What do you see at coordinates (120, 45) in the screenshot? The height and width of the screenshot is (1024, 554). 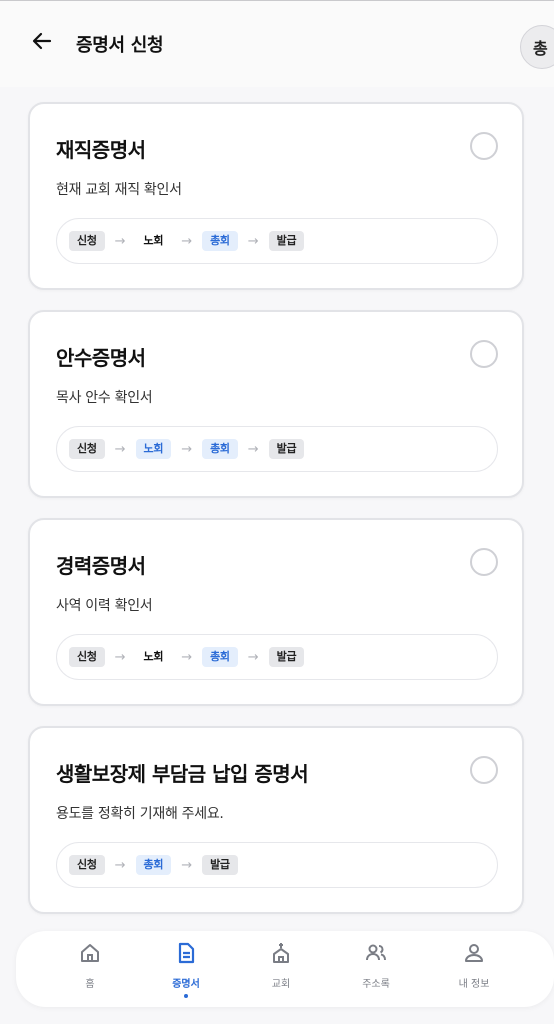 I see `page-title: 증명서 신청` at bounding box center [120, 45].